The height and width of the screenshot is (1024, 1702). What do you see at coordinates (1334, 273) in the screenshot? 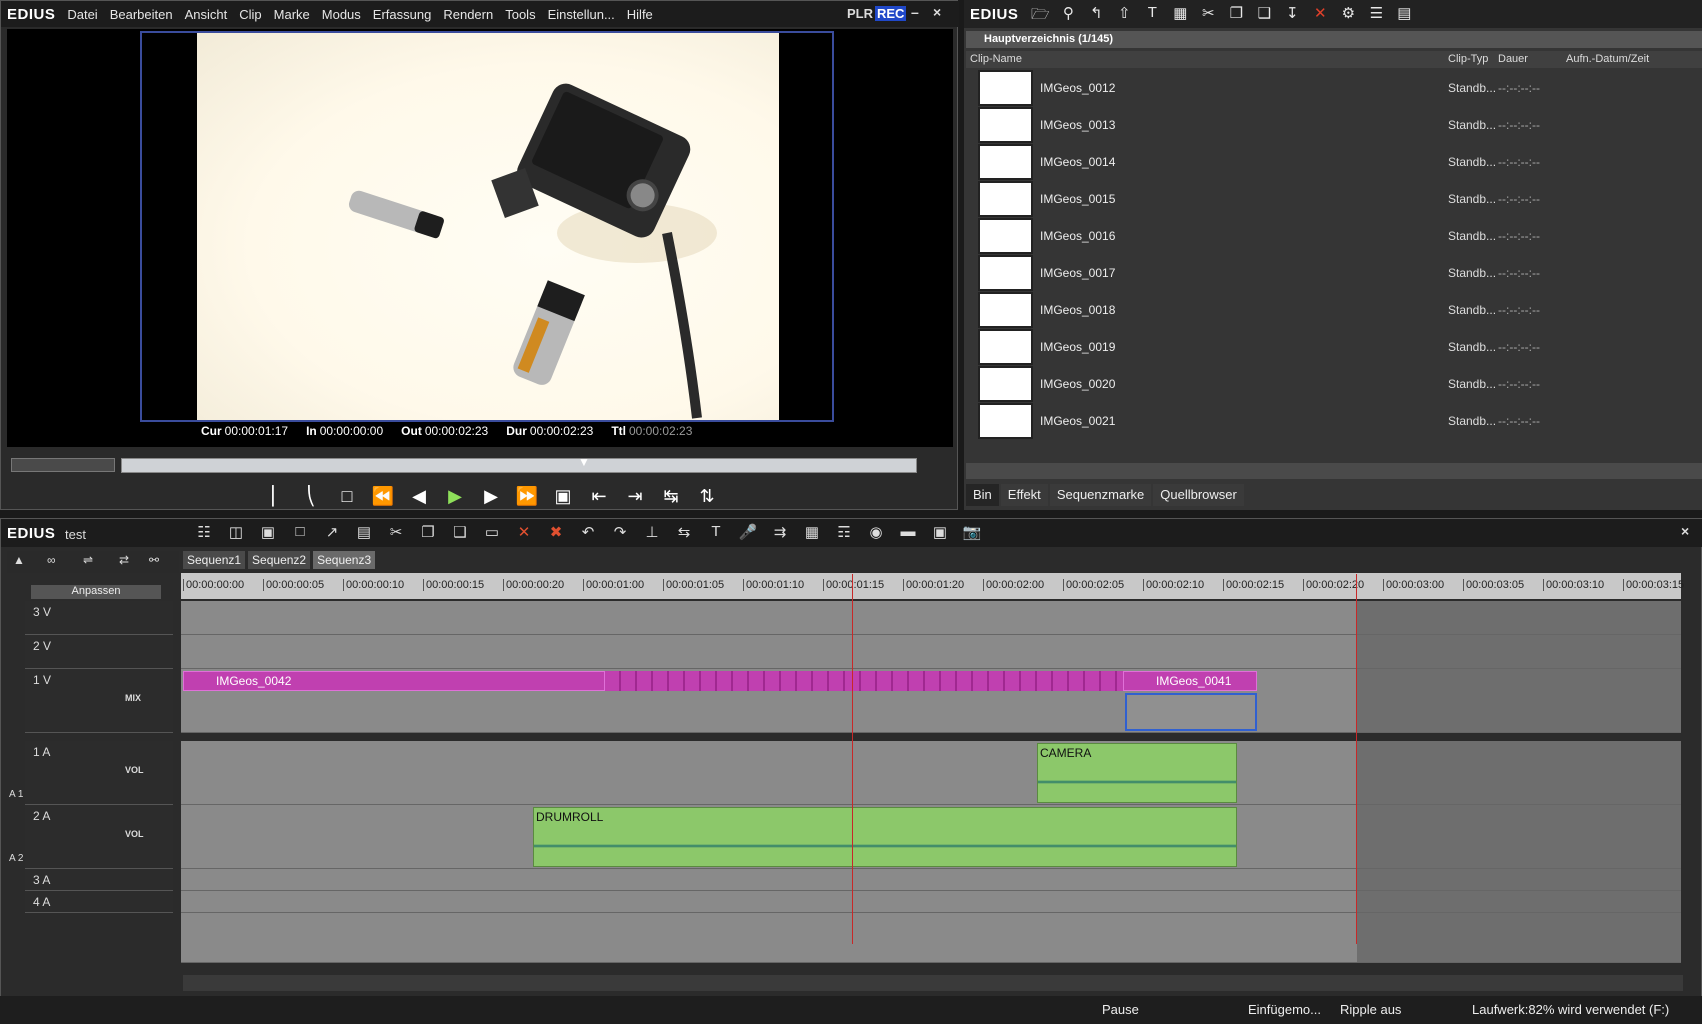
I see `clip-row: IMGeos_0017 Standb... --:--:--:--` at bounding box center [1334, 273].